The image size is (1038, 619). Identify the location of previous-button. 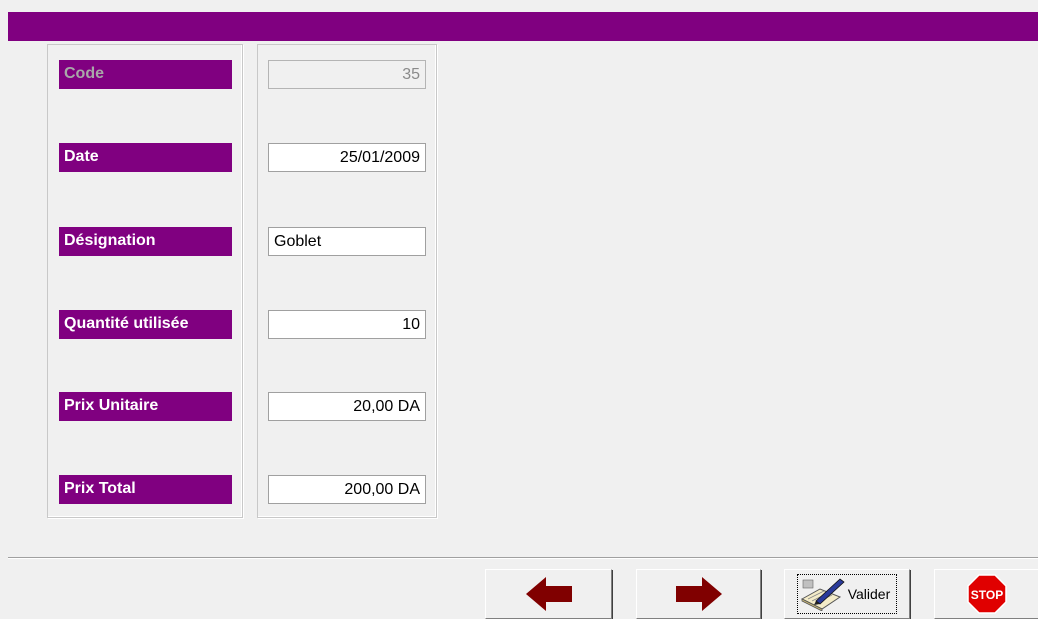
(548, 594).